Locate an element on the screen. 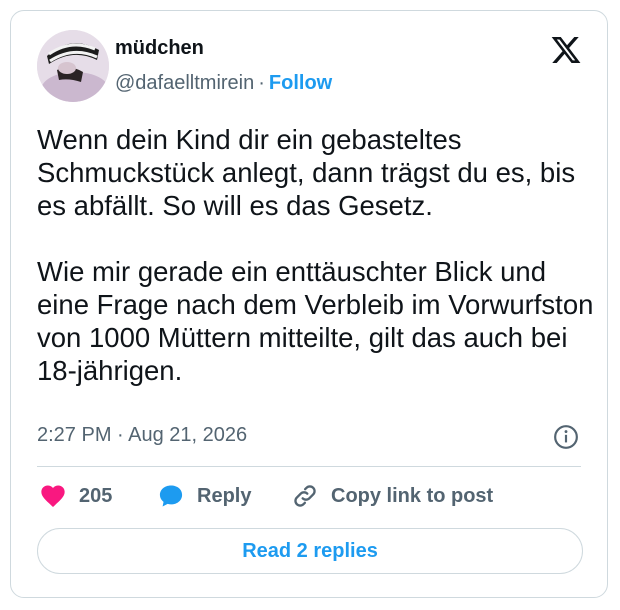 The height and width of the screenshot is (610, 620). read-replies-label: Read 2 replies is located at coordinates (310, 550).